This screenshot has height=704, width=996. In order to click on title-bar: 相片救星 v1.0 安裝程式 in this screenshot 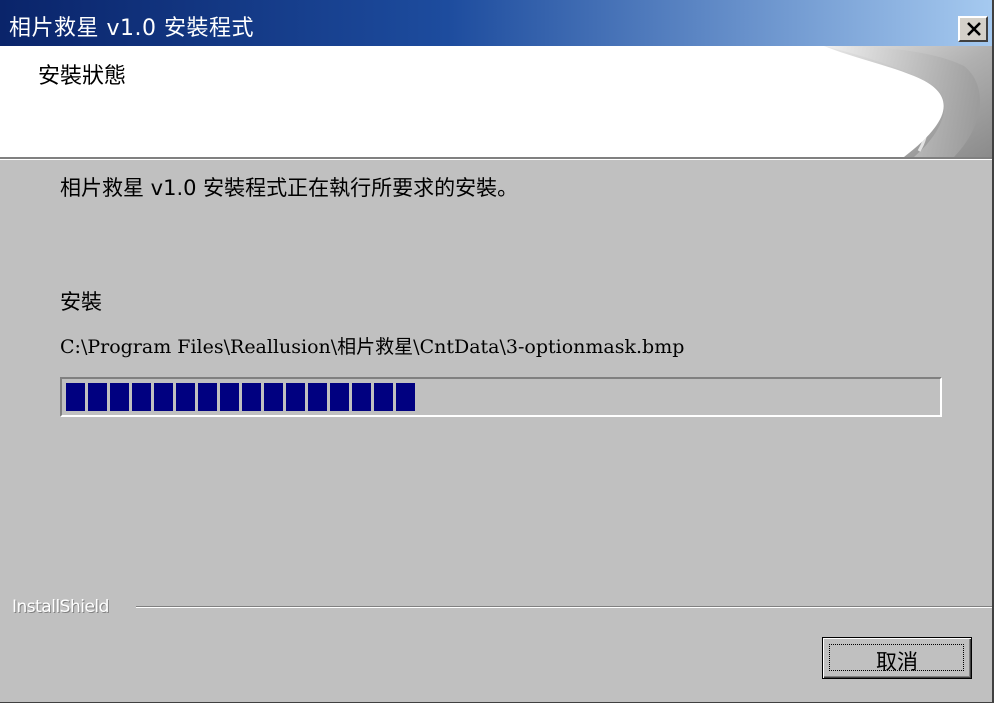, I will do `click(496, 23)`.